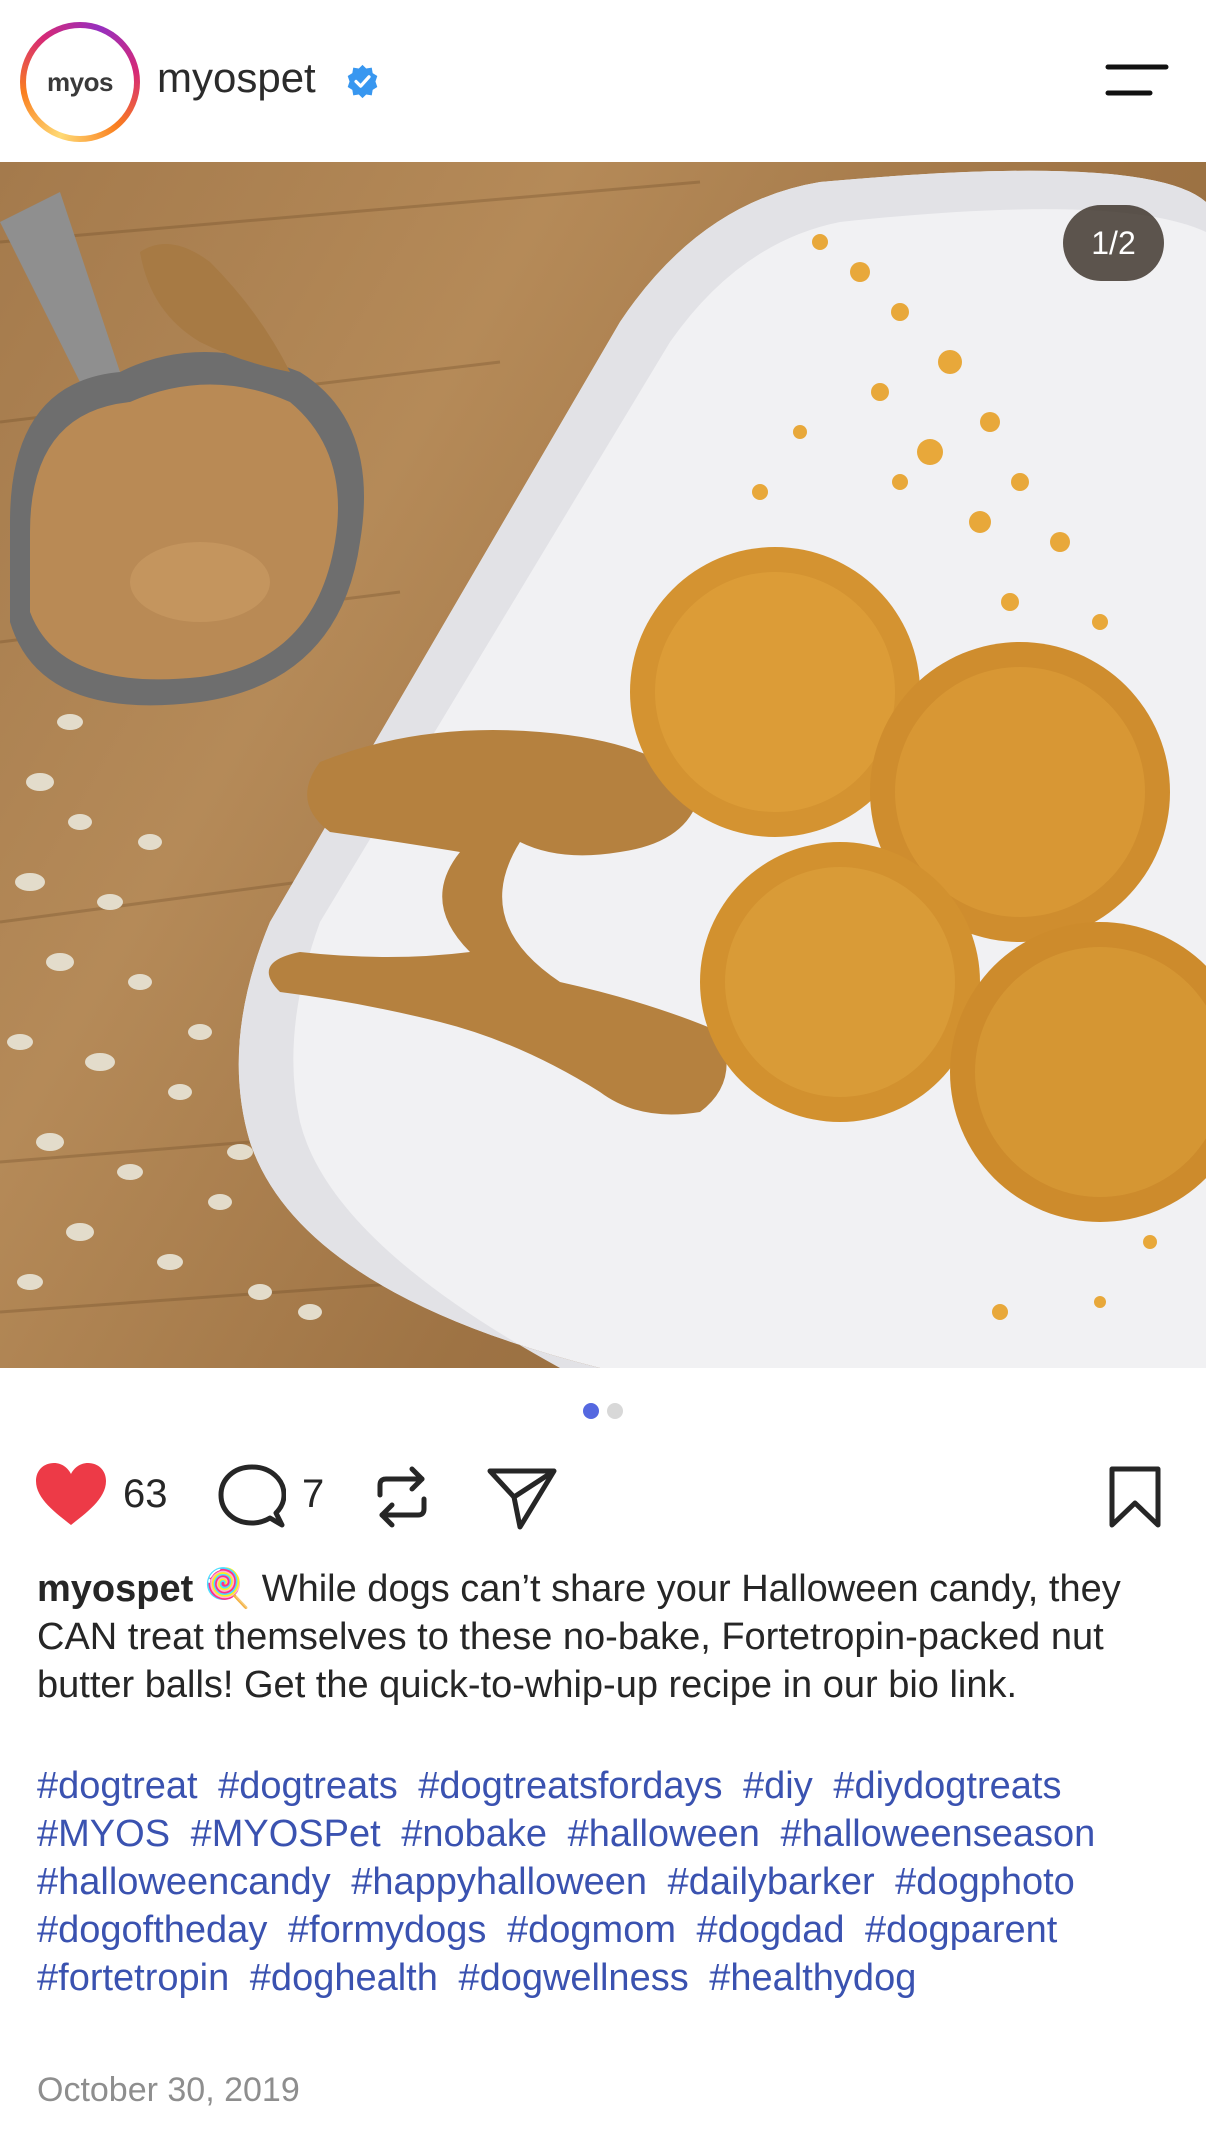 The height and width of the screenshot is (2132, 1206). I want to click on hashtag-link: #dailybarker, so click(771, 1882).